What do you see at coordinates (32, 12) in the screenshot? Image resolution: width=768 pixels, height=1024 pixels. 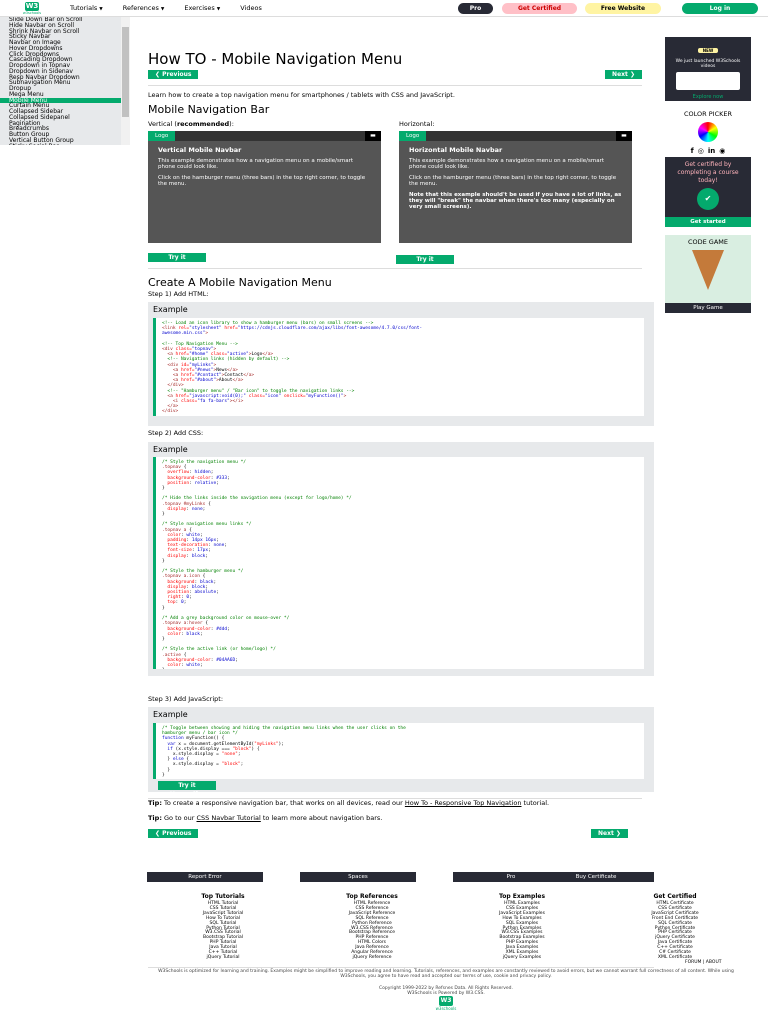 I see `logo-text: w3schools` at bounding box center [32, 12].